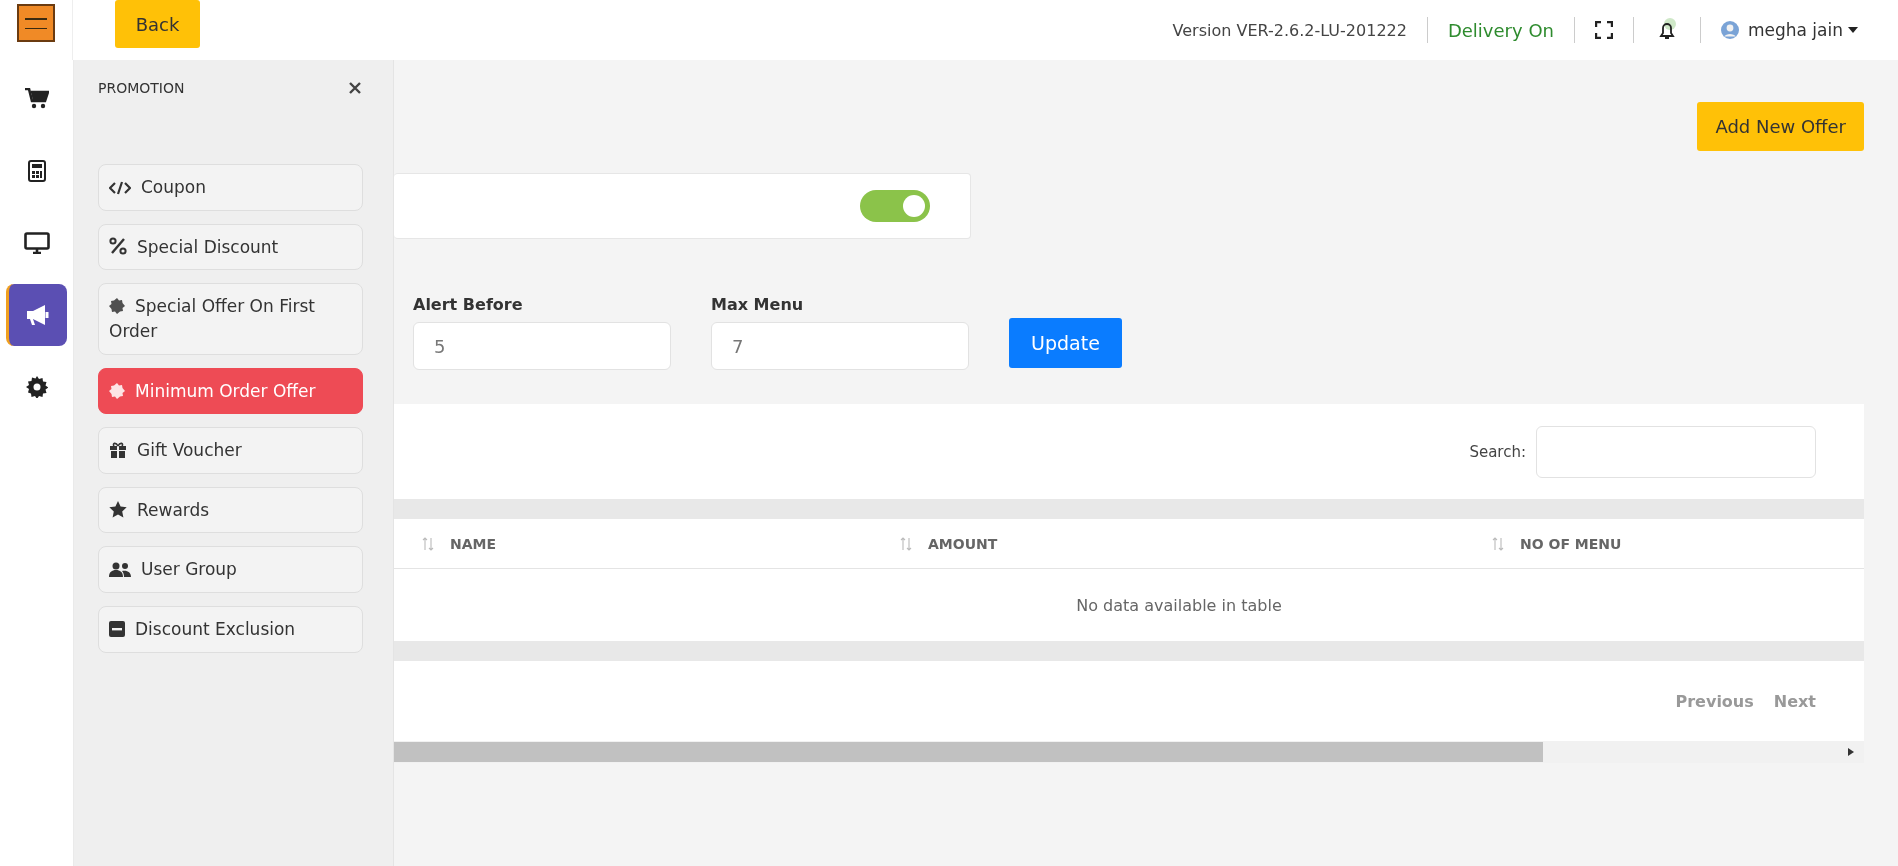 Image resolution: width=1898 pixels, height=866 pixels. Describe the element at coordinates (840, 346) in the screenshot. I see `input-field: 7` at that location.